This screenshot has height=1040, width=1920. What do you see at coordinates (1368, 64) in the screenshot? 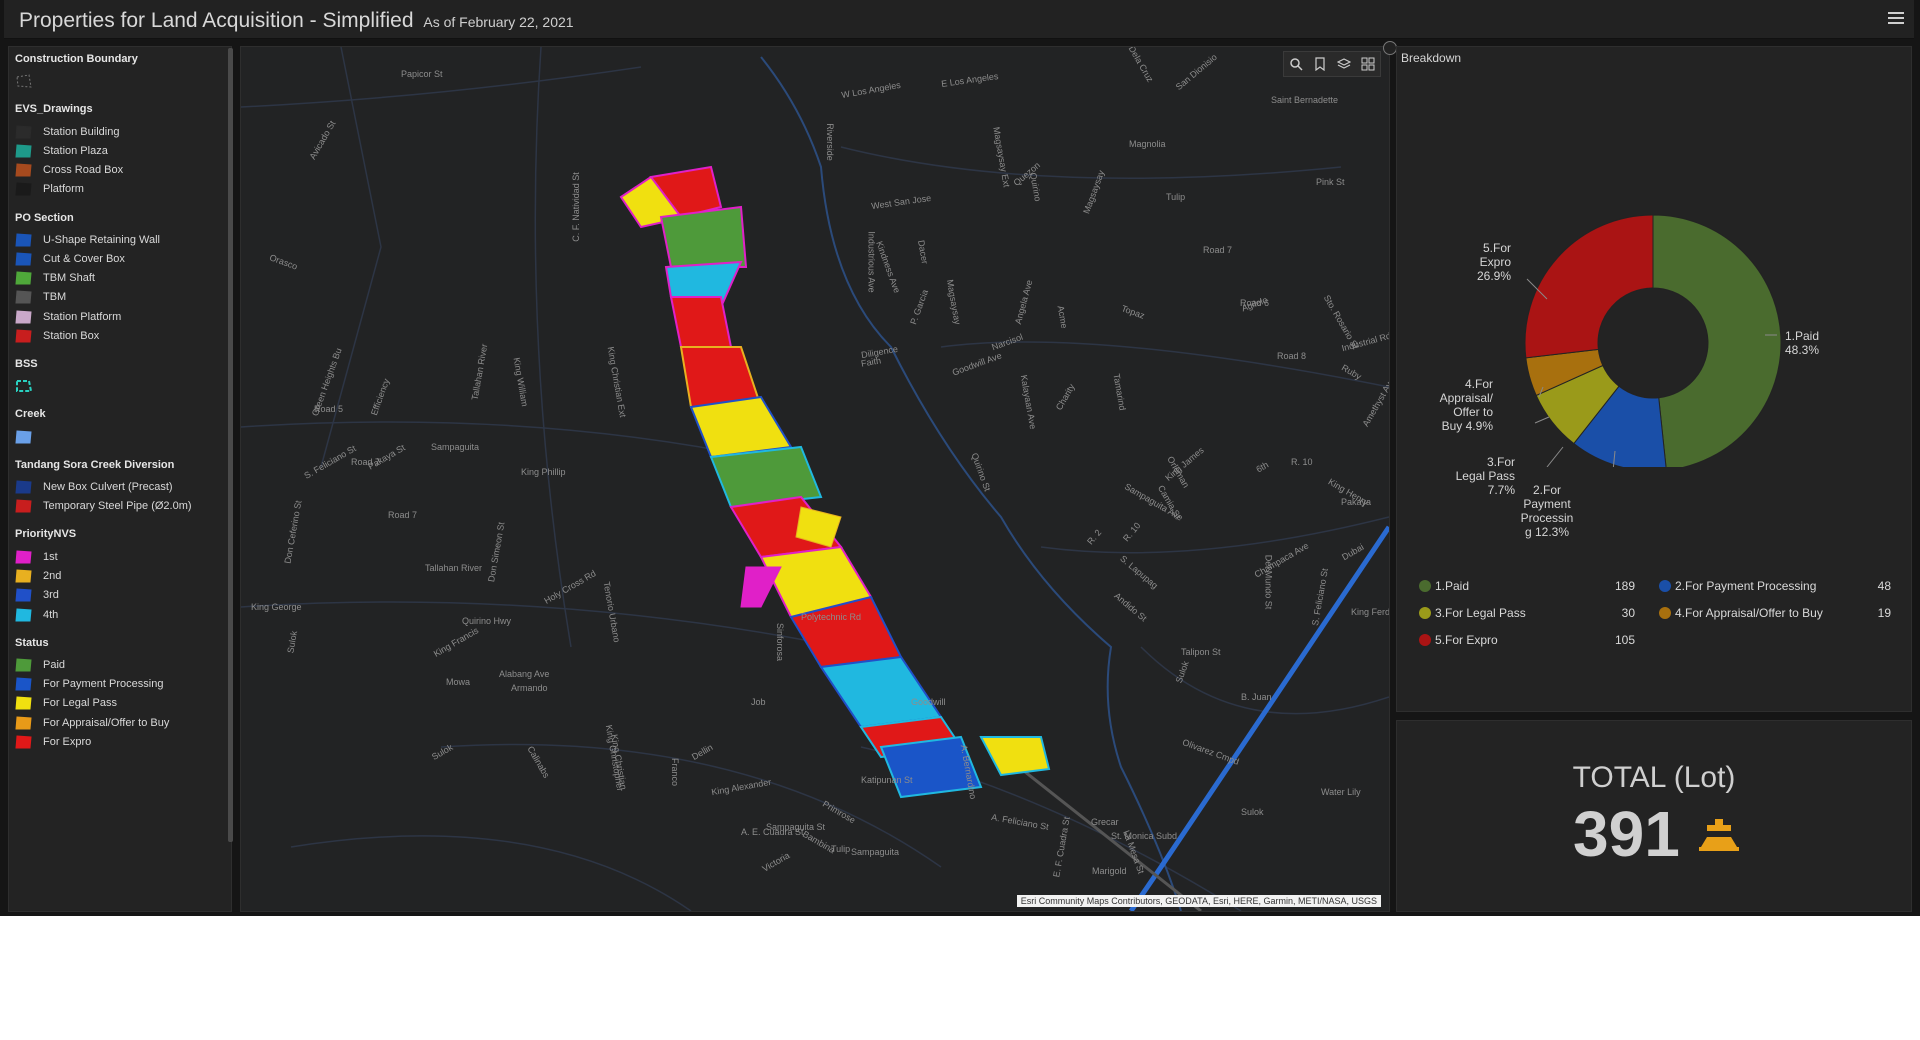
I see `basemap-gallery-icon` at bounding box center [1368, 64].